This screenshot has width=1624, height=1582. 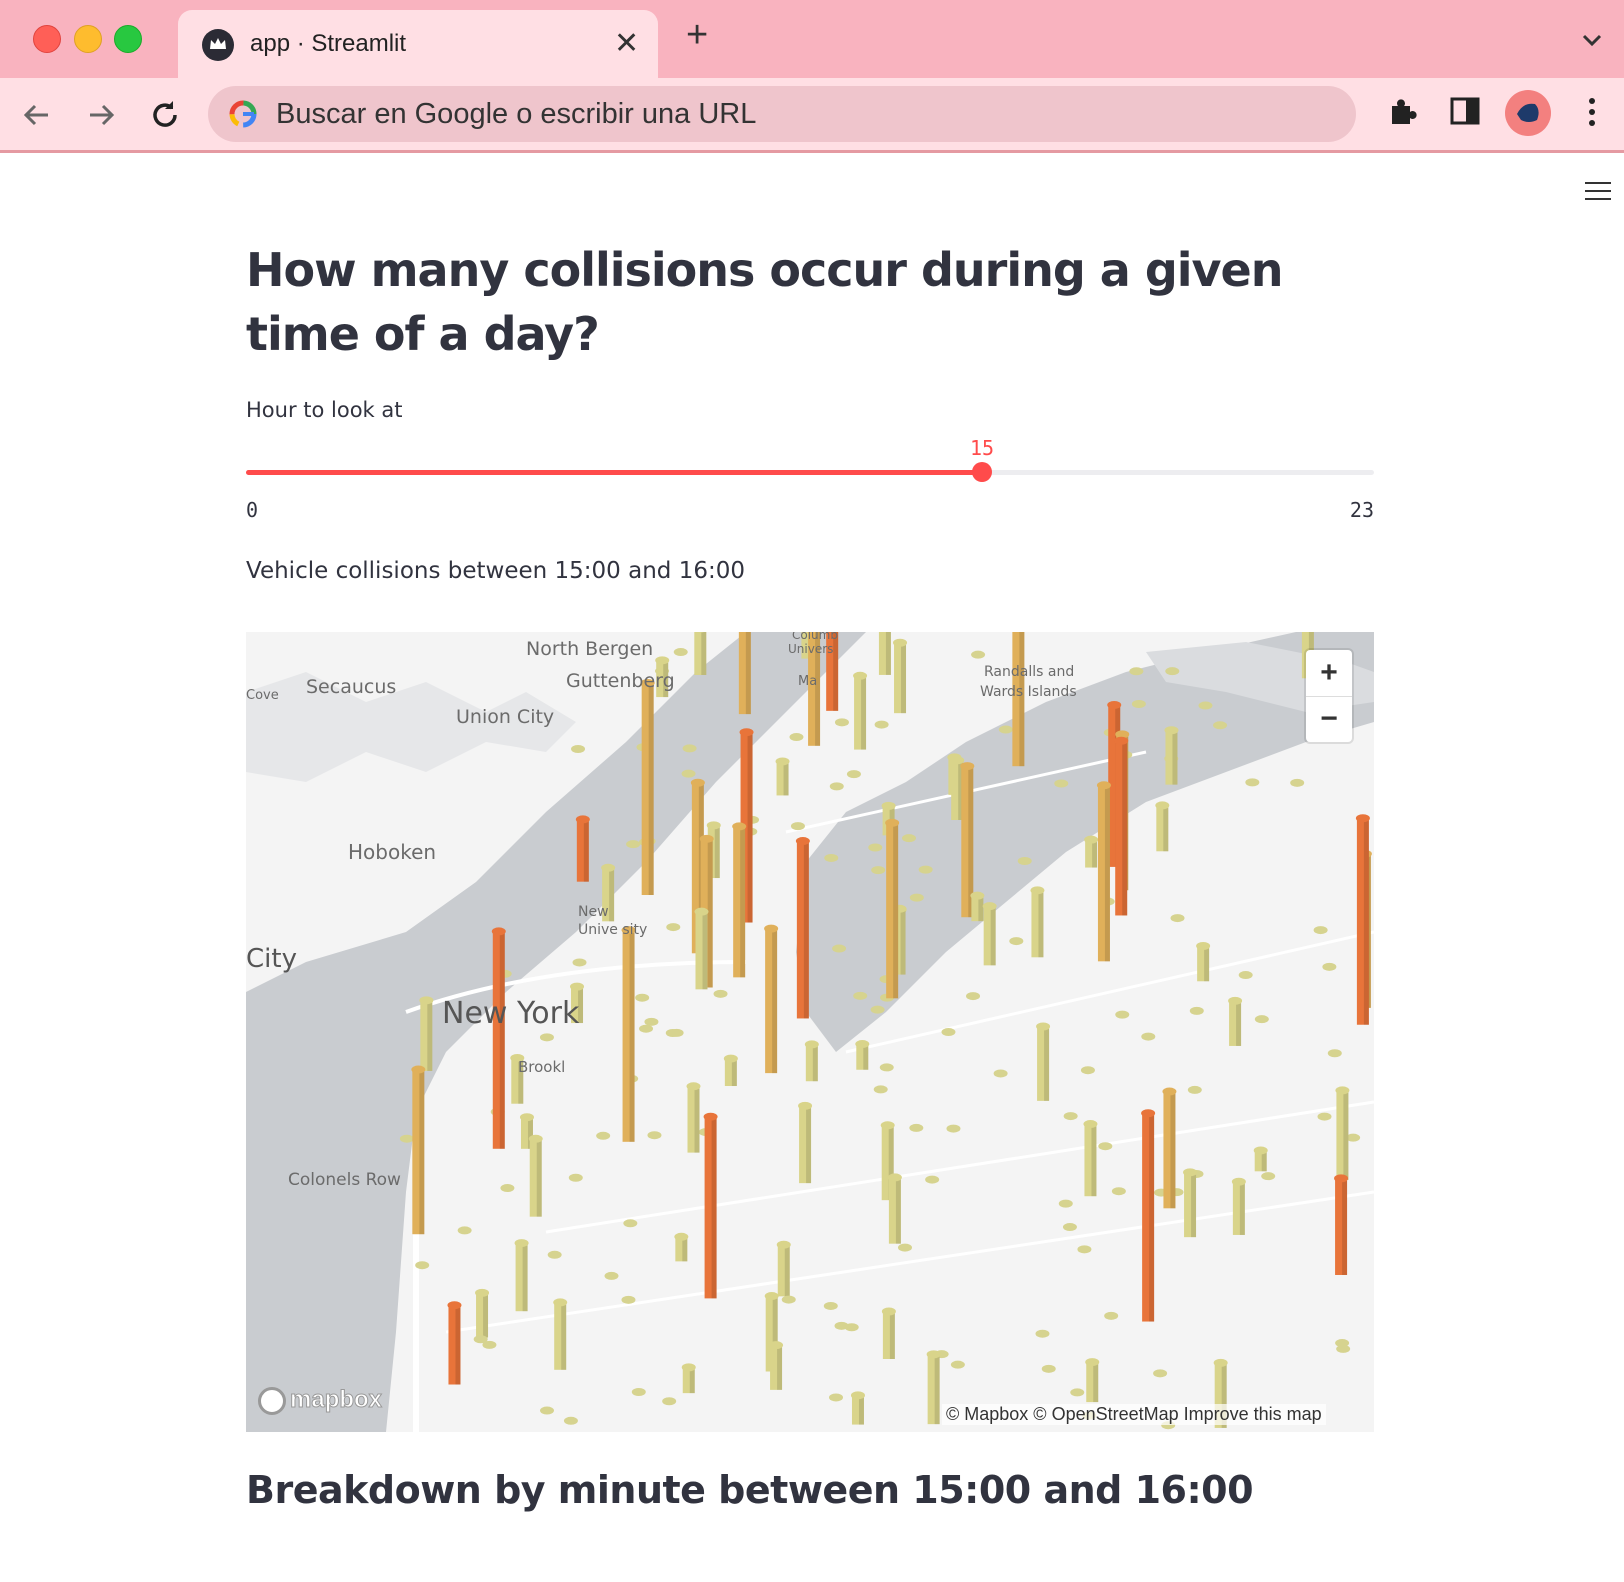 What do you see at coordinates (982, 472) in the screenshot?
I see `slider-thumb` at bounding box center [982, 472].